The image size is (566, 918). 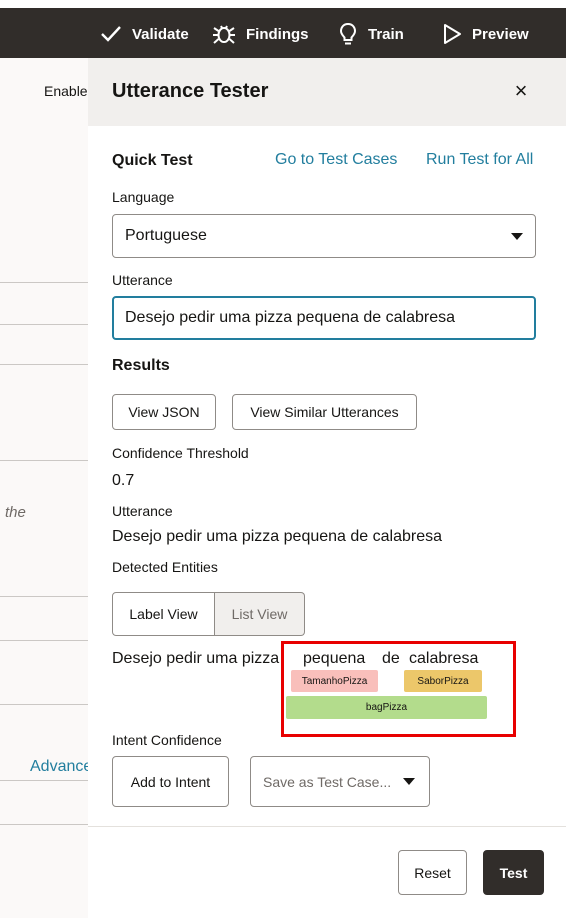 What do you see at coordinates (324, 412) in the screenshot?
I see `view-similar-utterances-button: View Similar Utterances` at bounding box center [324, 412].